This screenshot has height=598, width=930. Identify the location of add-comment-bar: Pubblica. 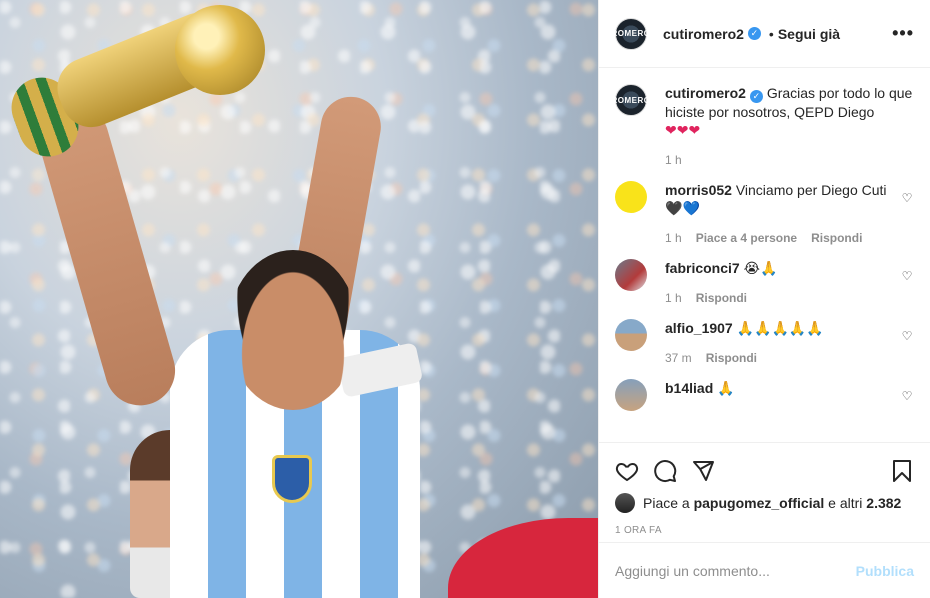
(764, 570).